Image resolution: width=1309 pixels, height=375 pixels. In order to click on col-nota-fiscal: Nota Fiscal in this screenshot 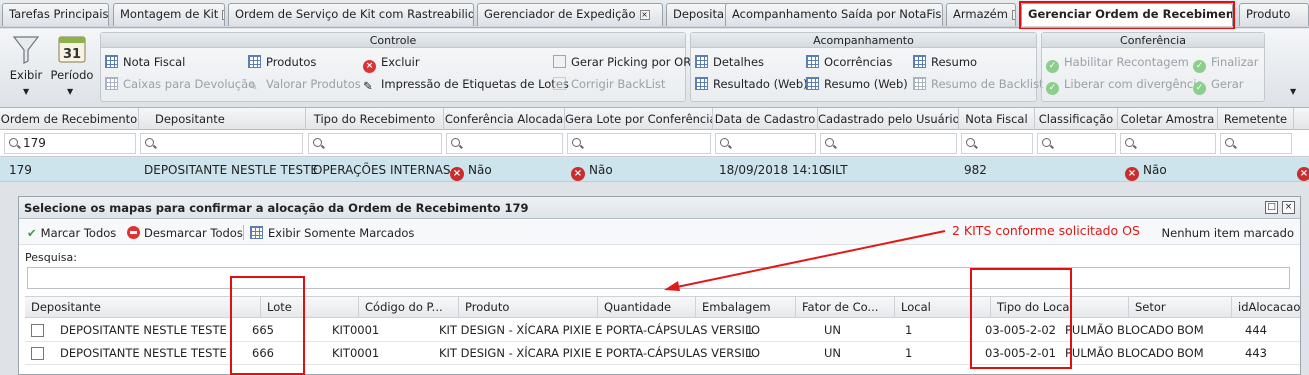, I will do `click(997, 119)`.